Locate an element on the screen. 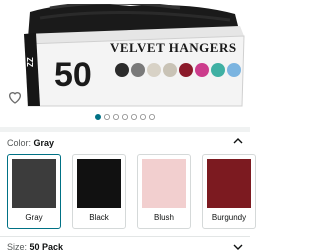 Image resolution: width=320 pixels, height=252 pixels. carousel-dot-active is located at coordinates (98, 117).